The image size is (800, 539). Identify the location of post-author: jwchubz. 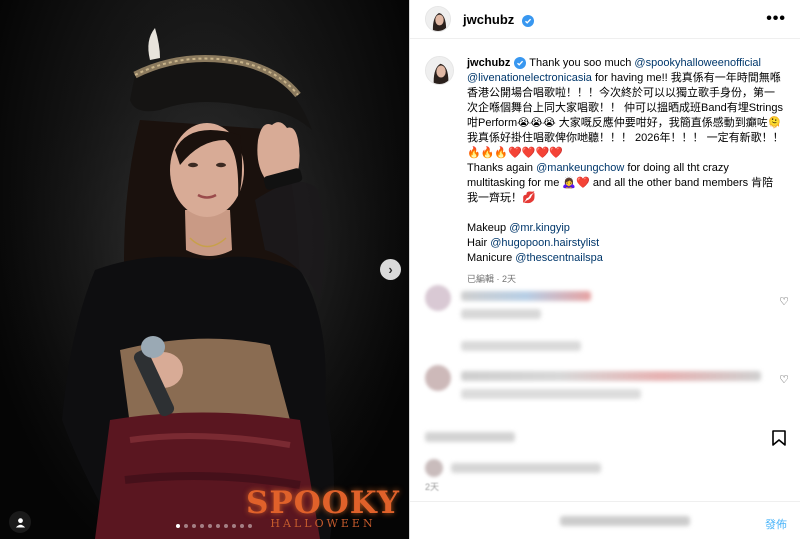
(498, 19).